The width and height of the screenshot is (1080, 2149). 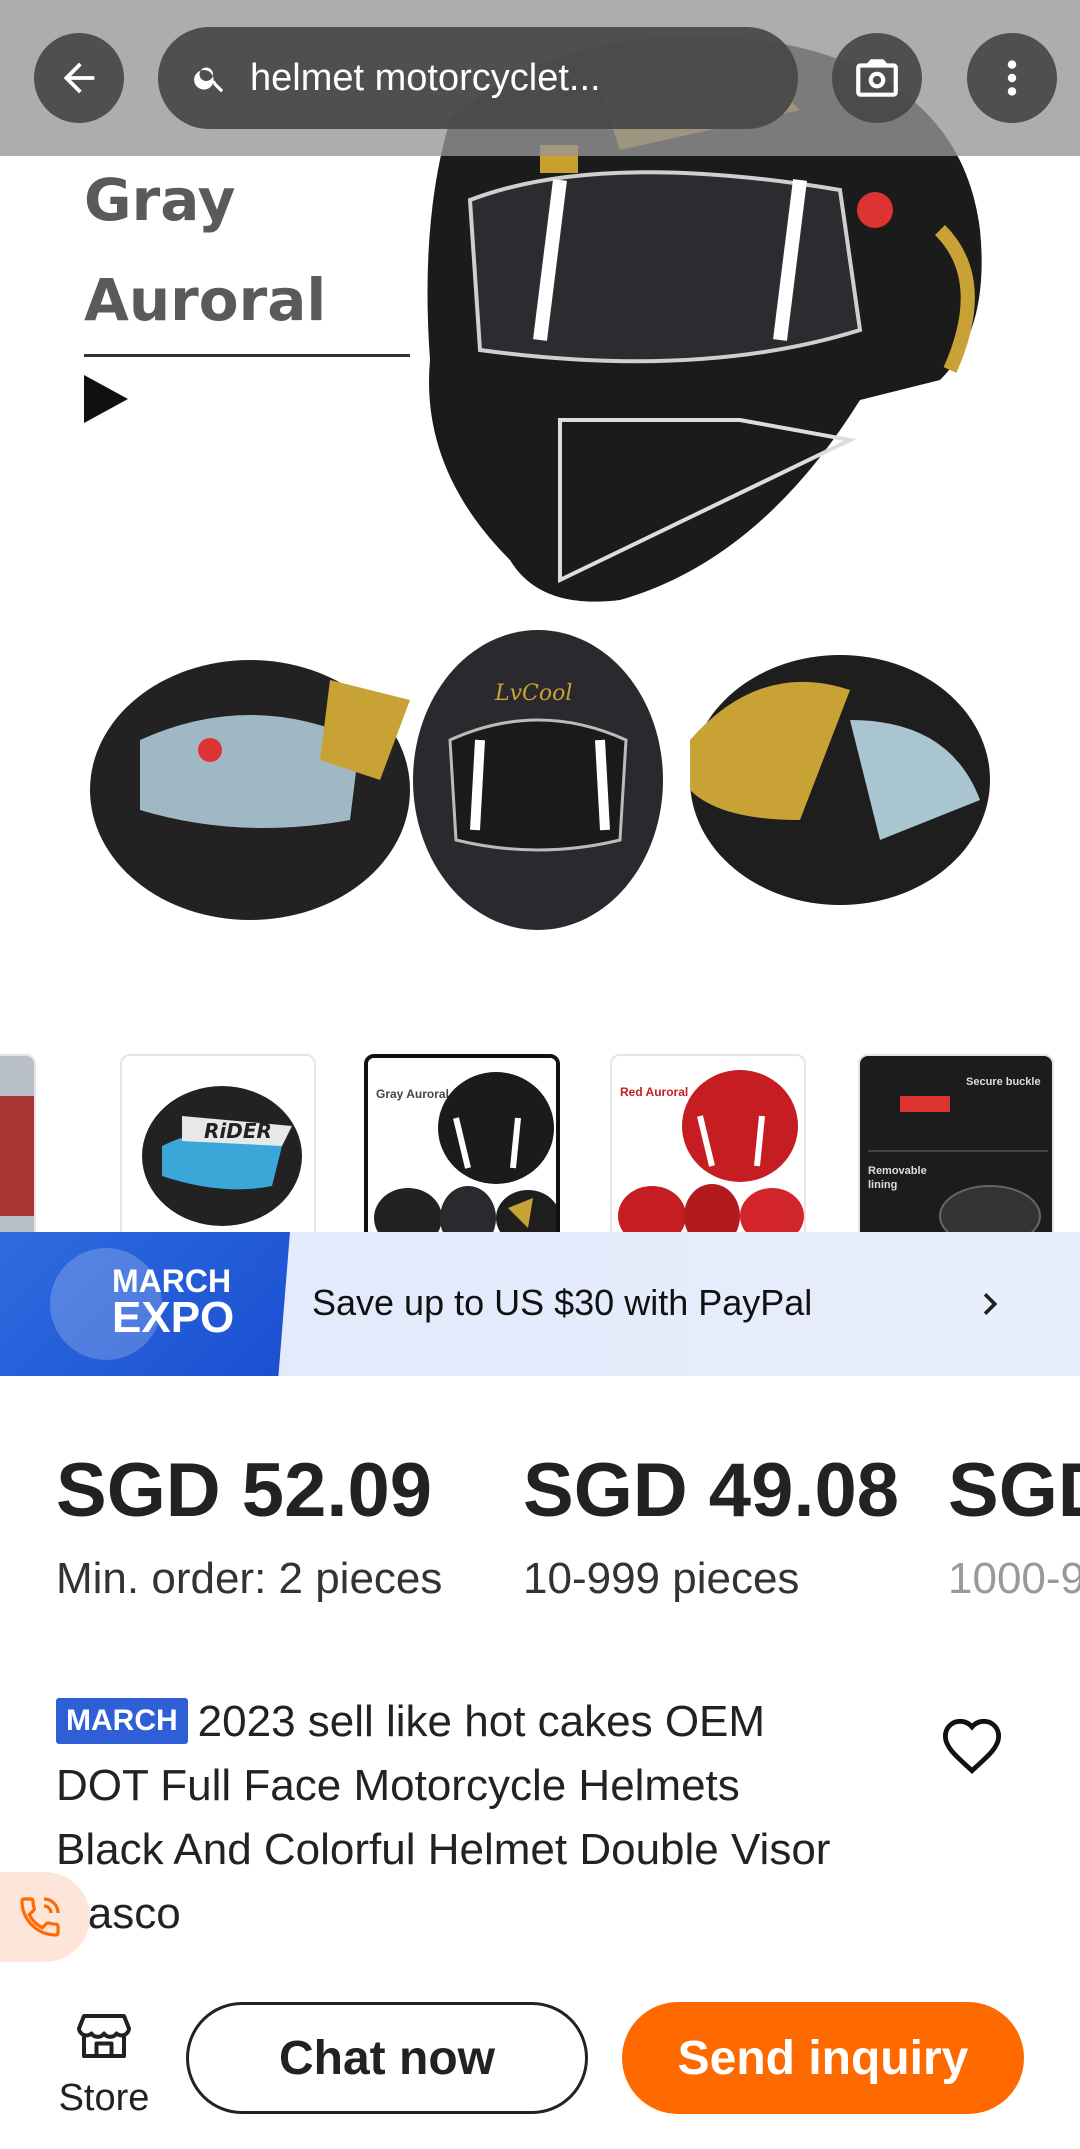 I want to click on thumbnail-4-label: Red Auroral, so click(x=654, y=1092).